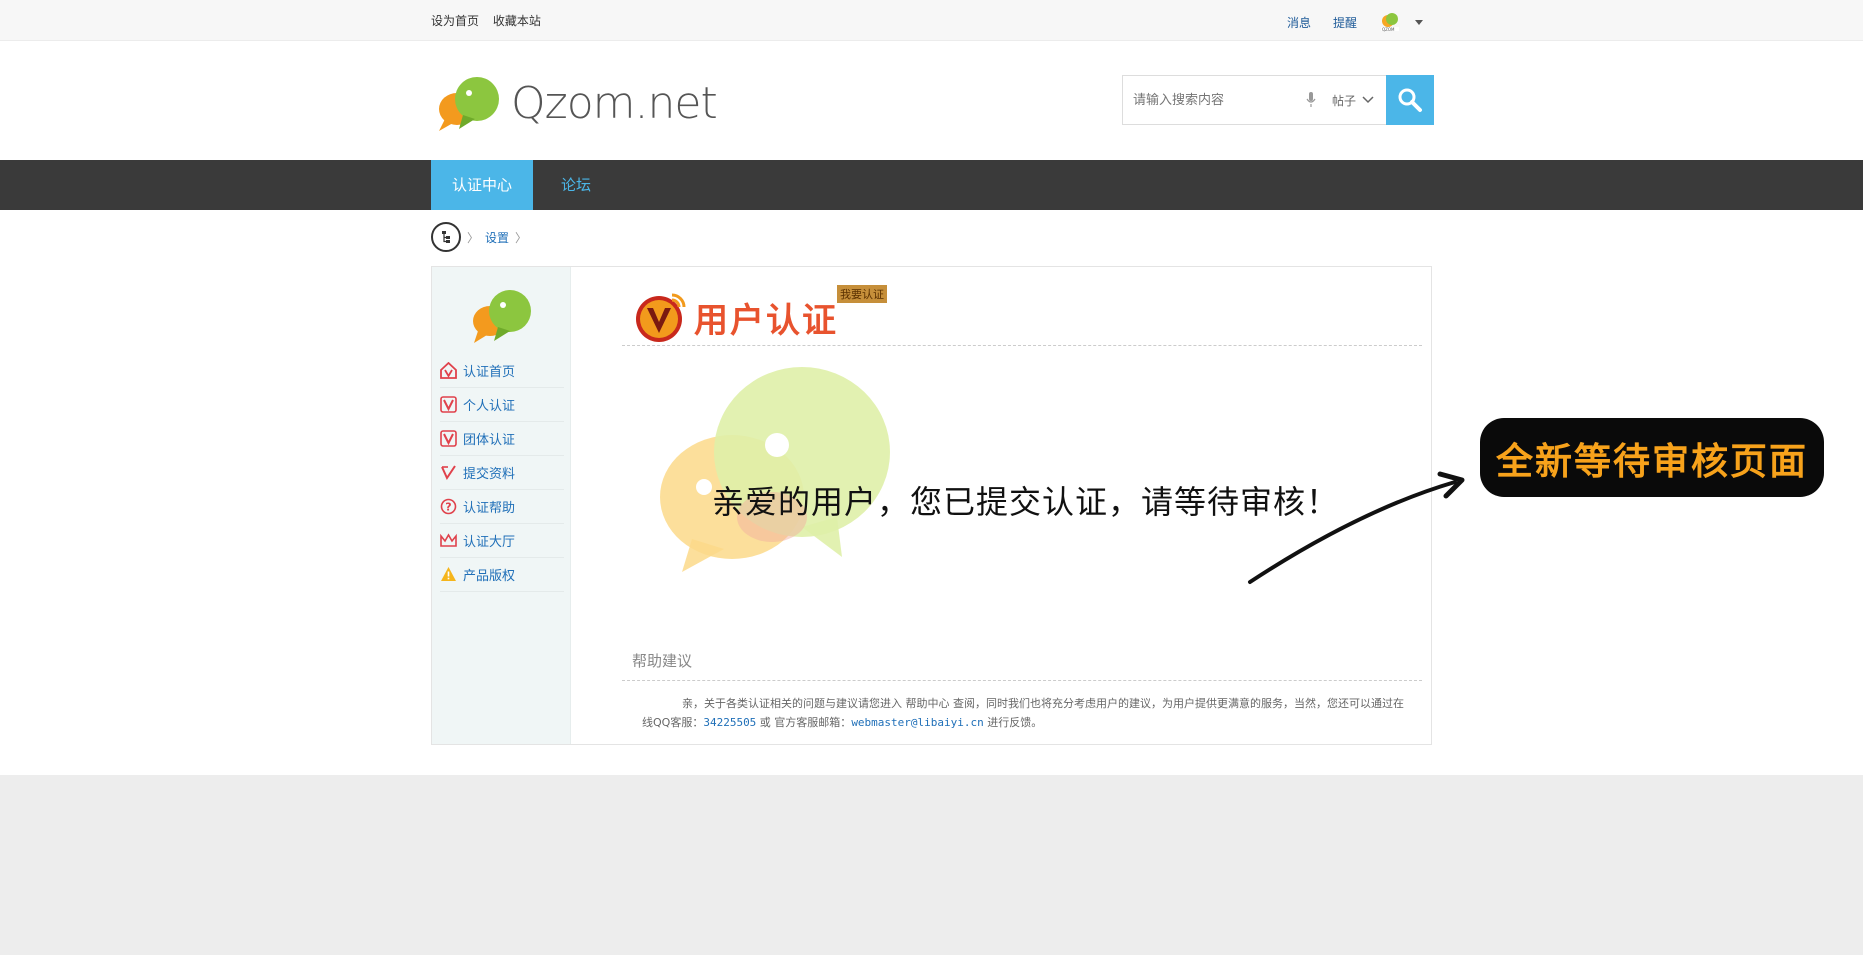  What do you see at coordinates (446, 237) in the screenshot?
I see `sitemap-icon` at bounding box center [446, 237].